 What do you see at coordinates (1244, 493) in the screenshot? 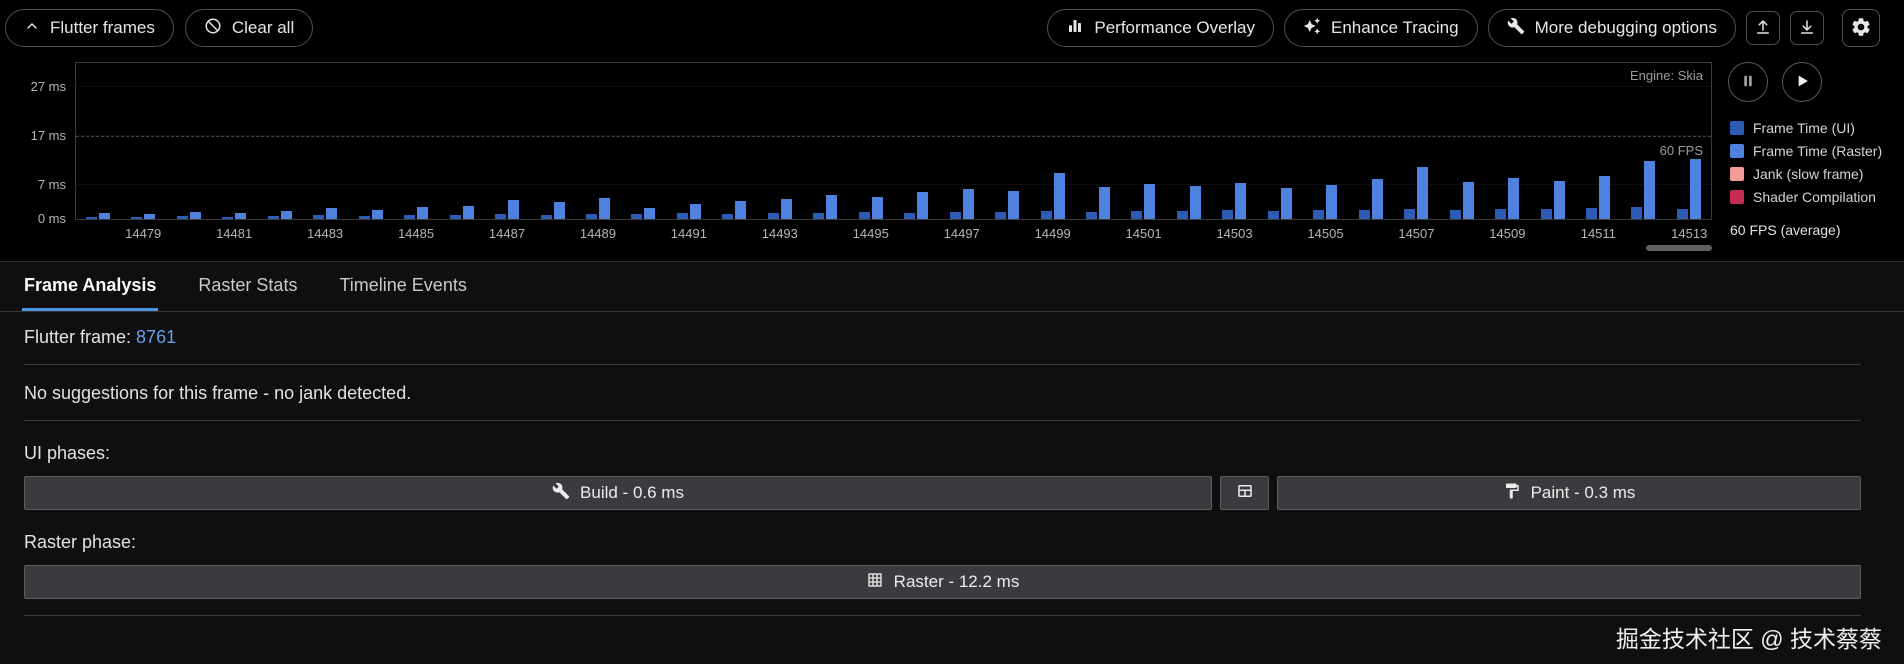
I see `layout-phase-block` at bounding box center [1244, 493].